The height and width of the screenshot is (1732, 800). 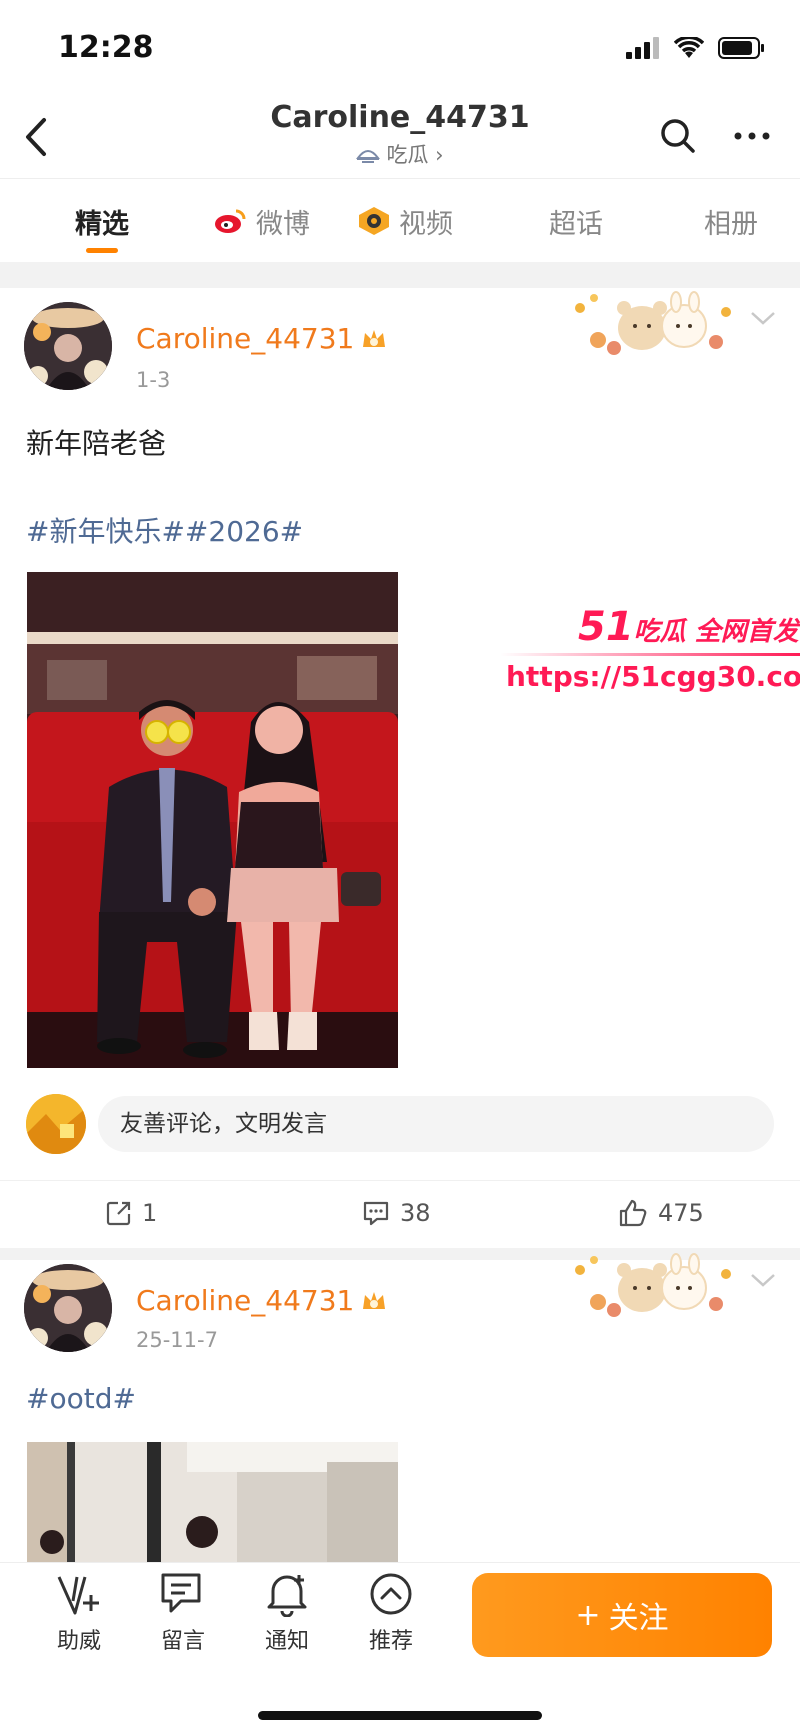 I want to click on bell-icon, so click(x=287, y=1596).